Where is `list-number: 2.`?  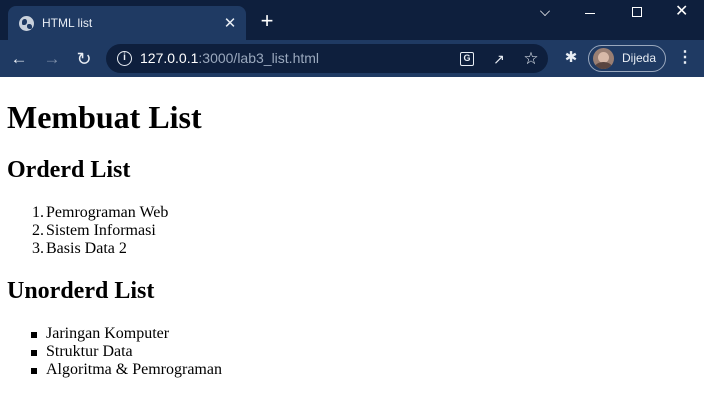 list-number: 2. is located at coordinates (38, 230).